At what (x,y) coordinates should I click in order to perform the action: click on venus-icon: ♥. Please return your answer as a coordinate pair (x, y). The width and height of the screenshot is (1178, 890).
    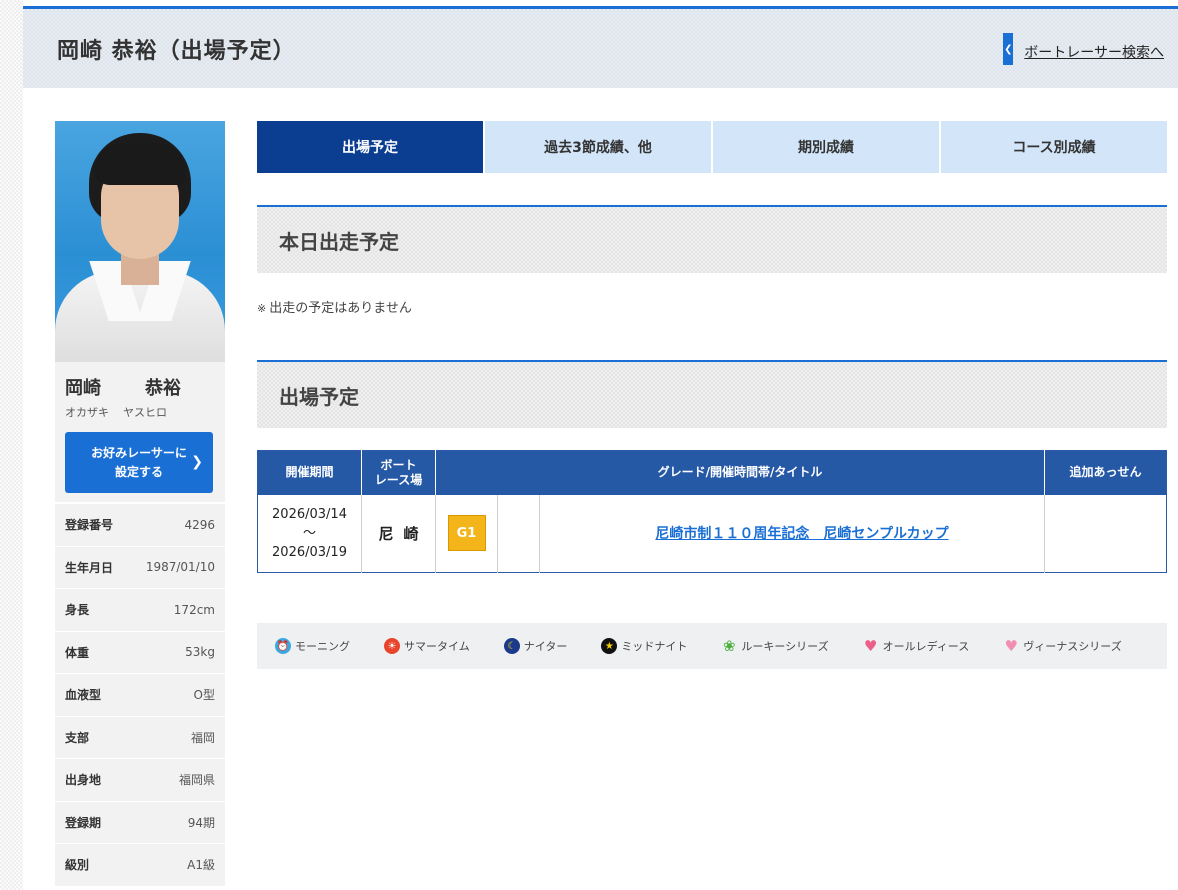
    Looking at the image, I should click on (1011, 646).